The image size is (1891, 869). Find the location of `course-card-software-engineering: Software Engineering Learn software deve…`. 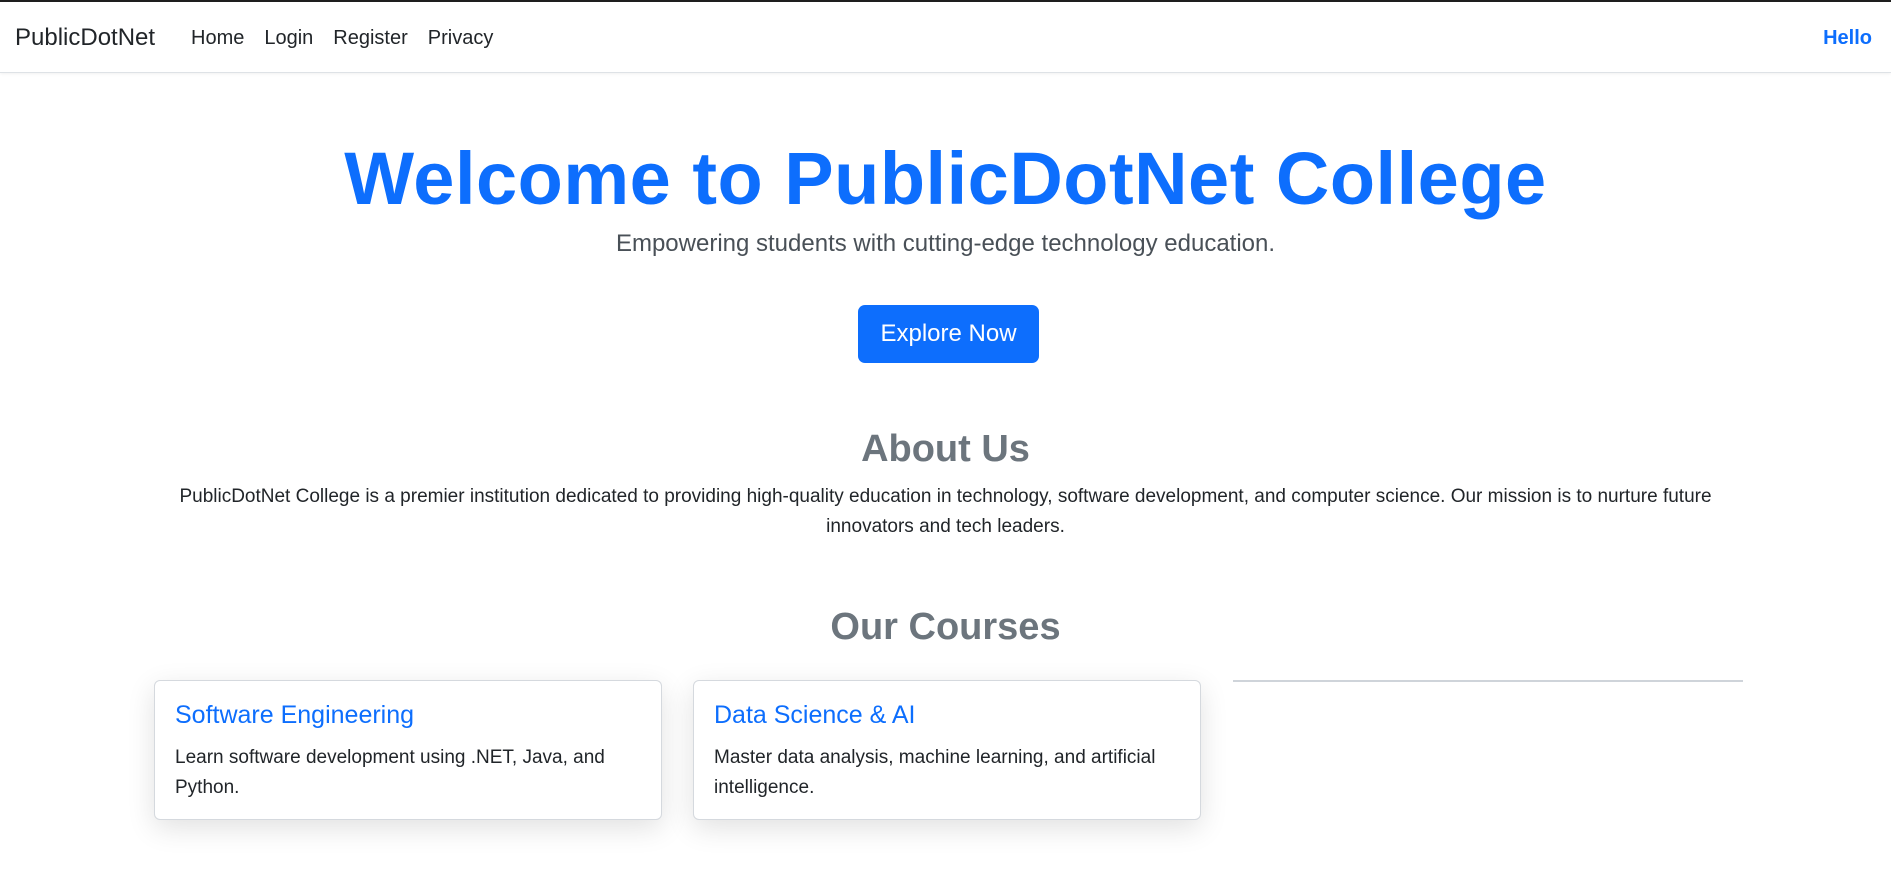

course-card-software-engineering: Software Engineering Learn software deve… is located at coordinates (408, 750).